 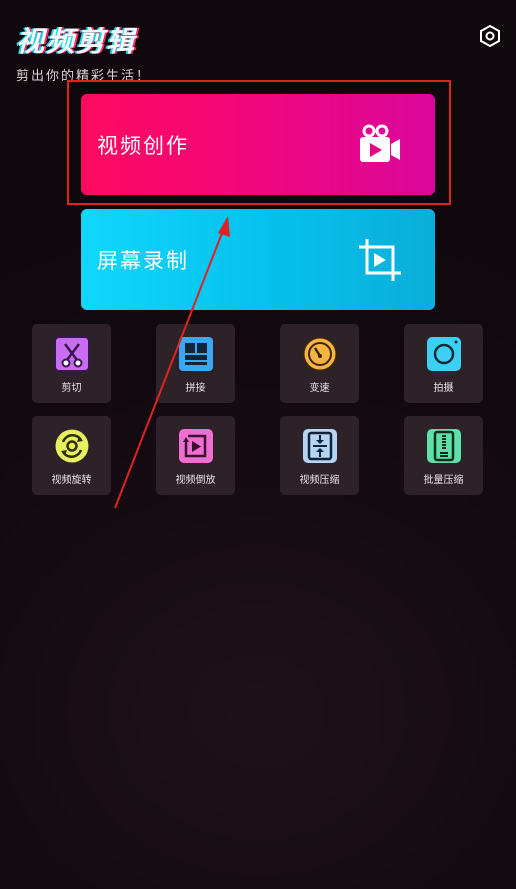 What do you see at coordinates (380, 259) in the screenshot?
I see `screen-record-icon` at bounding box center [380, 259].